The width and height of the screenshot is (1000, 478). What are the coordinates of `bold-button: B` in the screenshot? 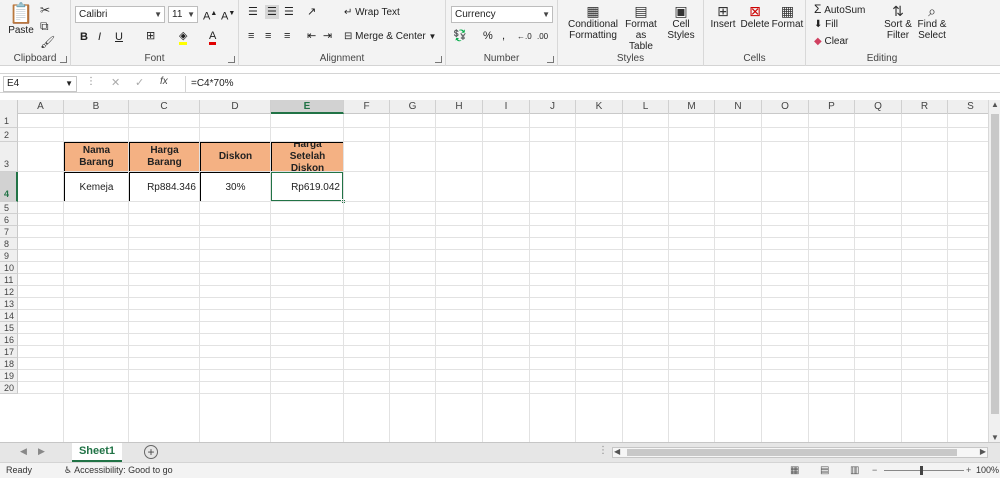 It's located at (84, 37).